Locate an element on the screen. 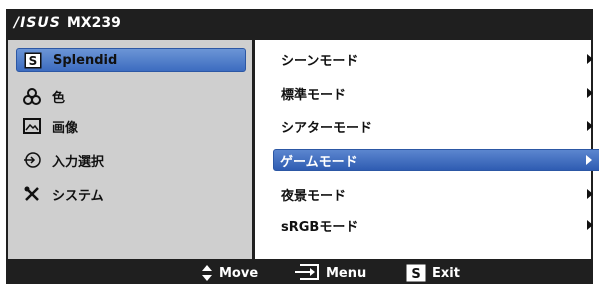  exit-hint: S Exit is located at coordinates (433, 273).